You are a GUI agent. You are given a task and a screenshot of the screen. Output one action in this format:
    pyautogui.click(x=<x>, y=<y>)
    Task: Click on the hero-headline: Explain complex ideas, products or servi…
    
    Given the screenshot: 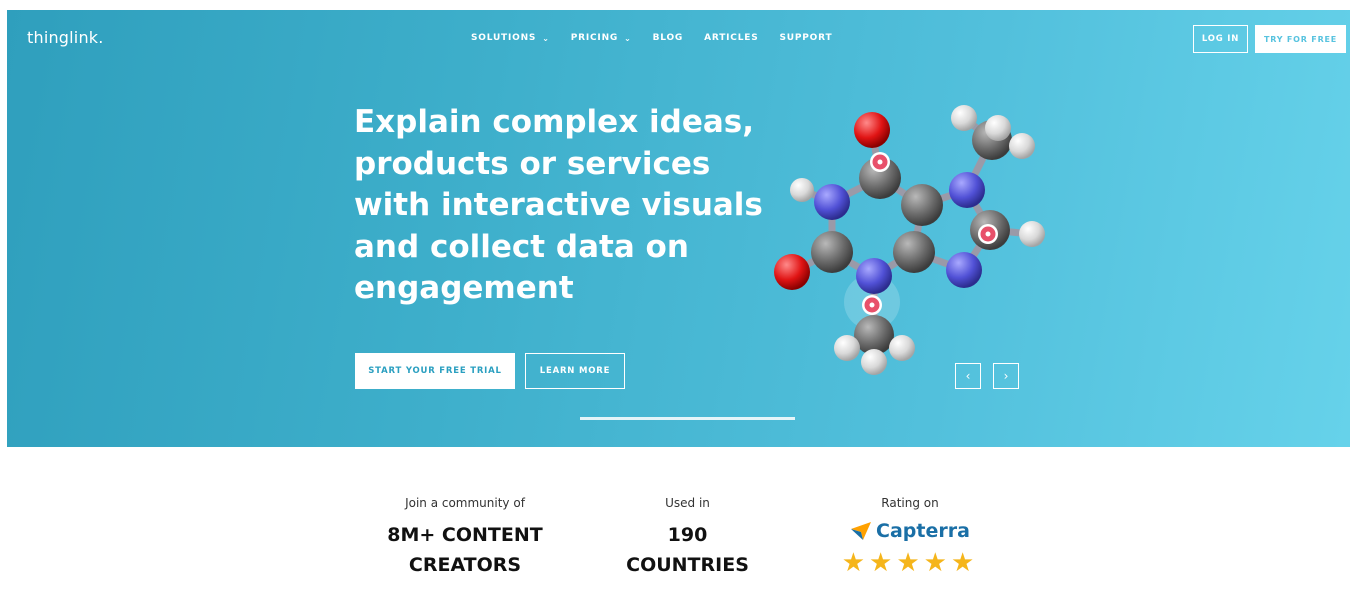 What is the action you would take?
    pyautogui.click(x=564, y=206)
    